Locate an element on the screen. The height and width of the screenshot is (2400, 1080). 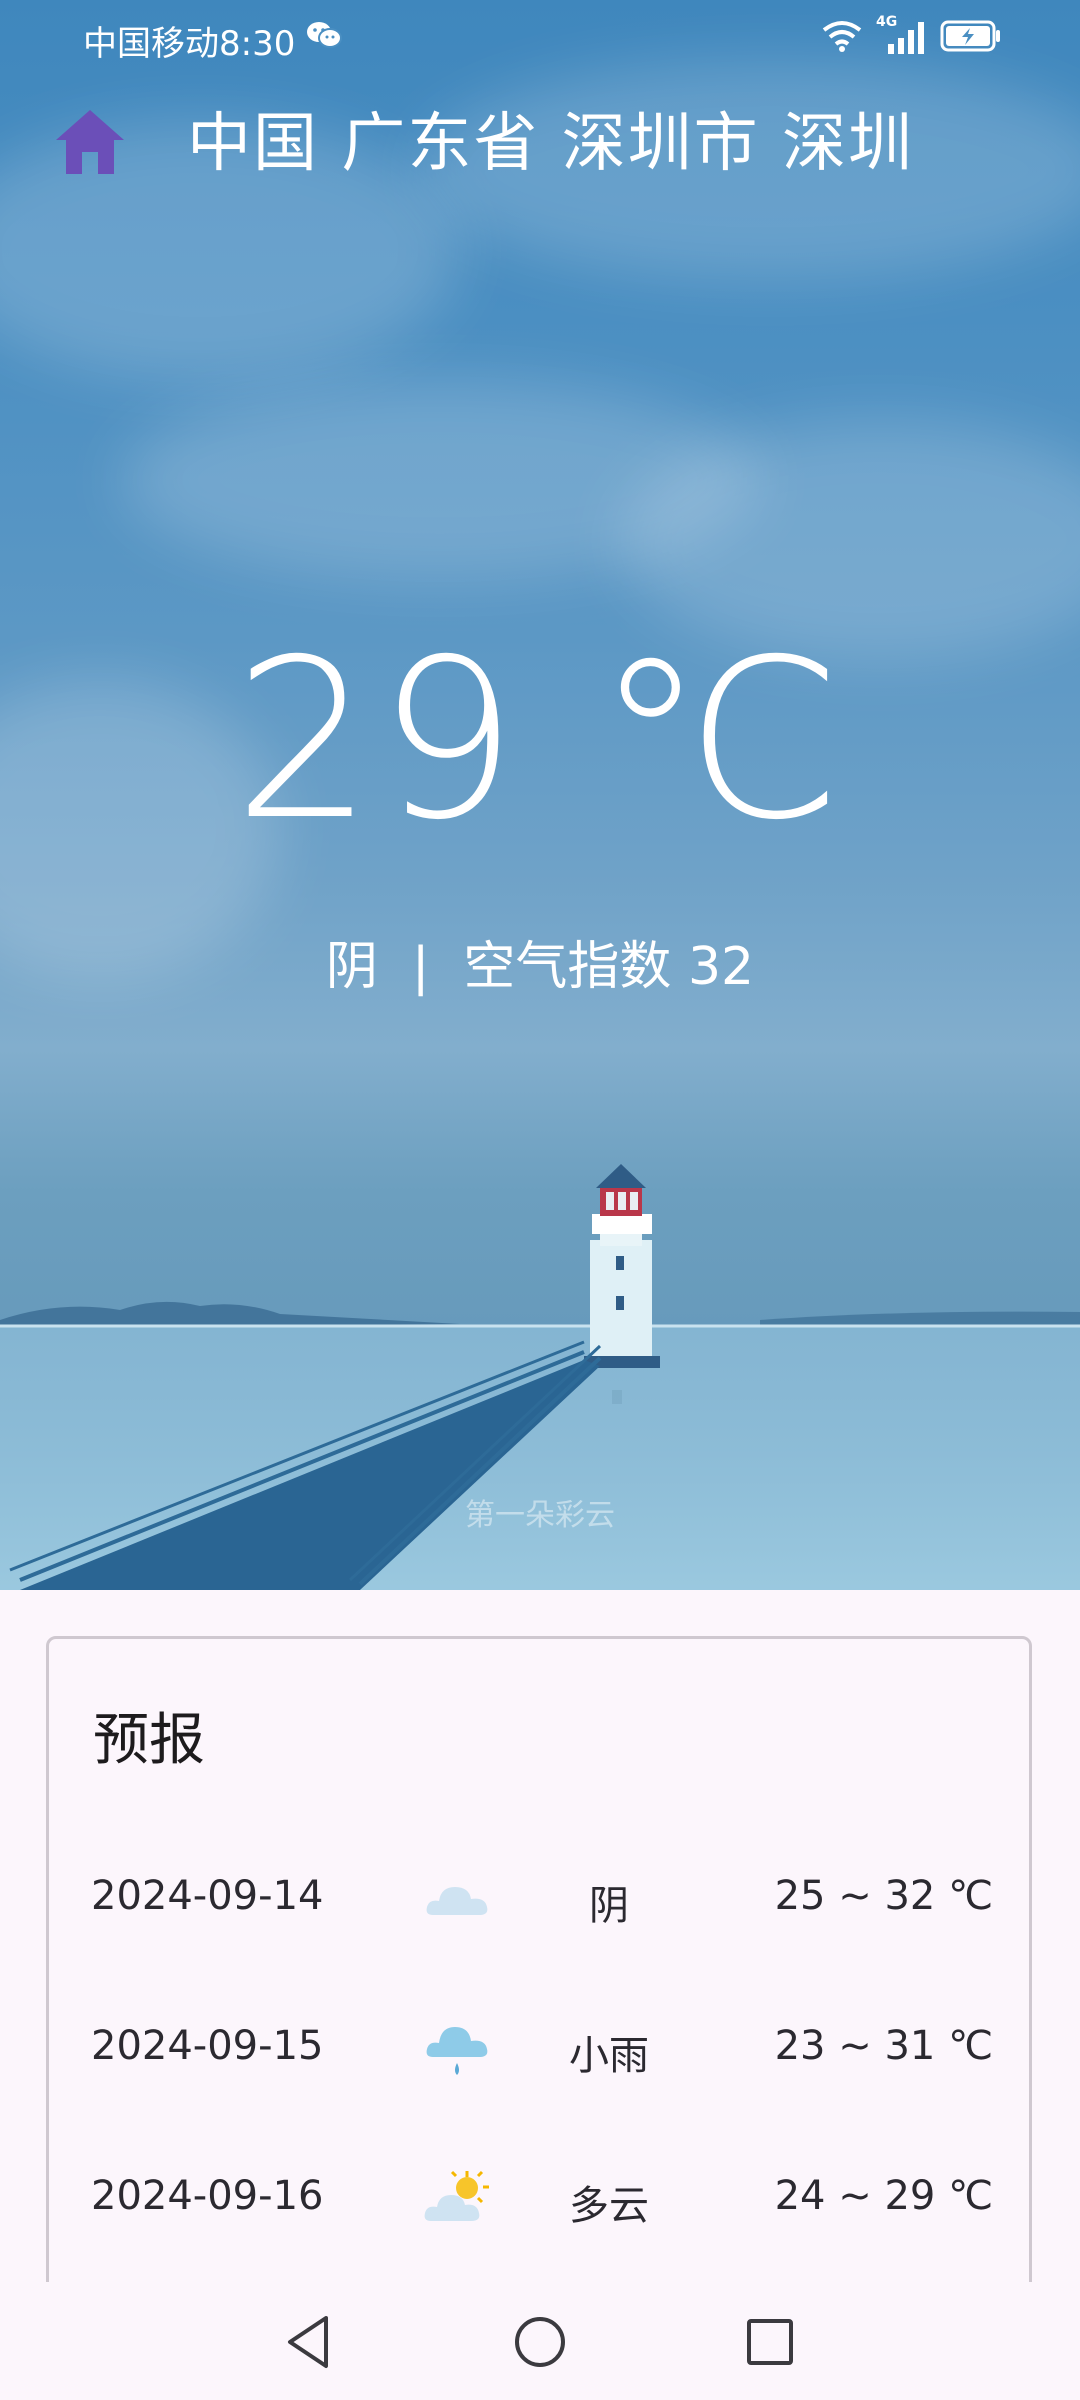
wechat-icon is located at coordinates (324, 35).